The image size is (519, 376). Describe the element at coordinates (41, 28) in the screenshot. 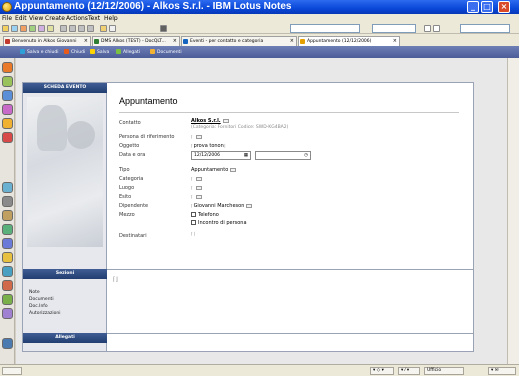

I see `cut-icon` at that location.